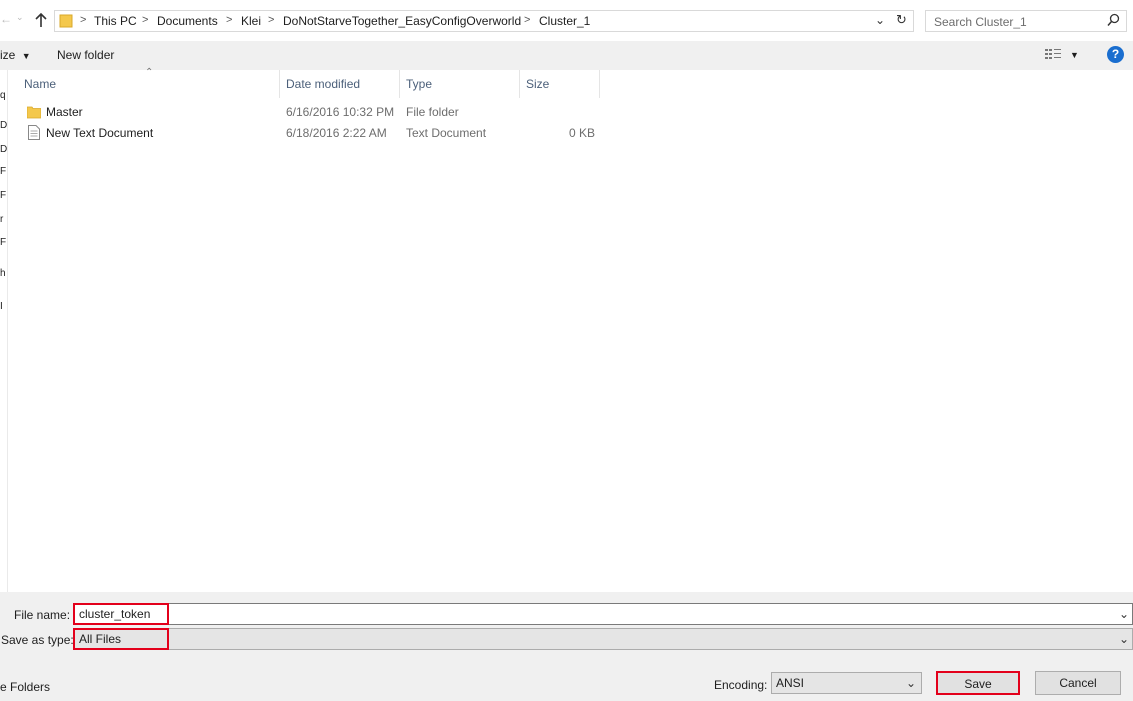 The width and height of the screenshot is (1133, 701). What do you see at coordinates (20, 17) in the screenshot?
I see `recent-dropdown-icon: ⌄` at bounding box center [20, 17].